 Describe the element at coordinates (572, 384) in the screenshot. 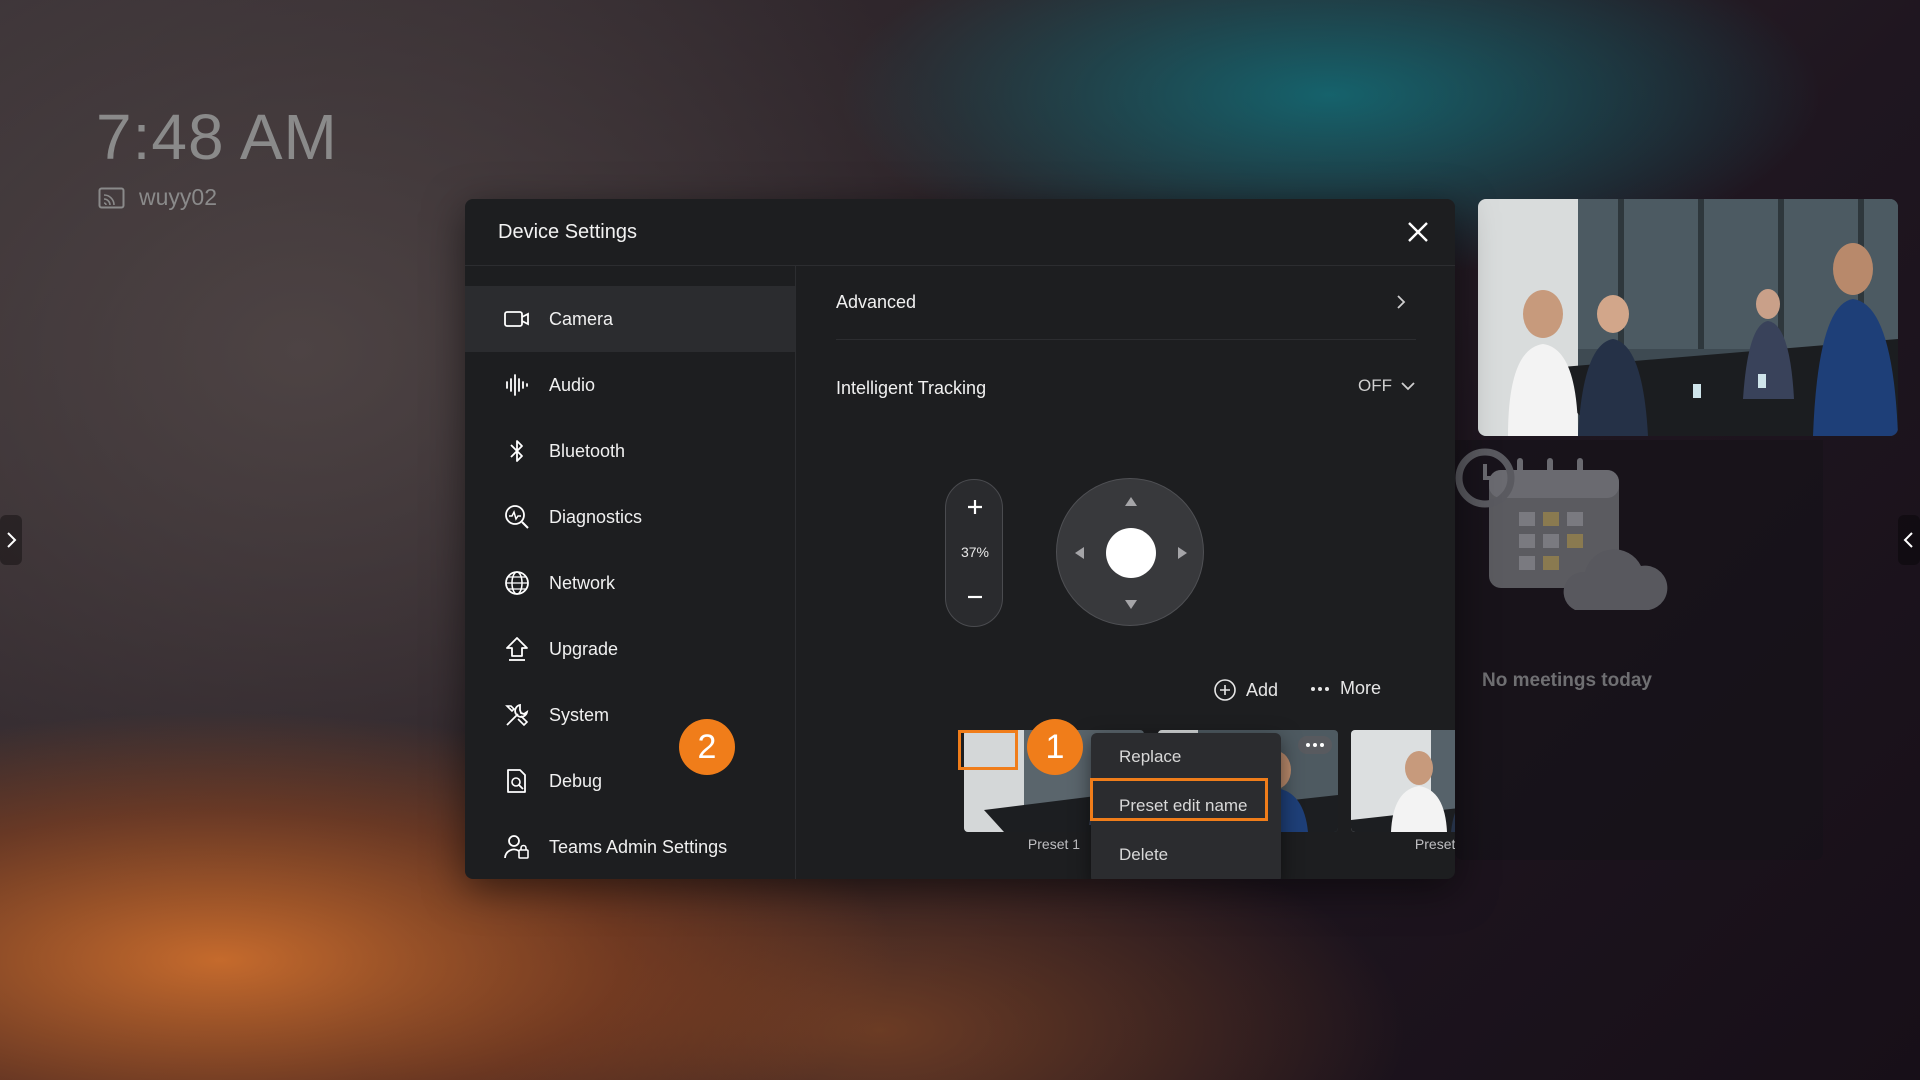

I see `sidebar-item-label: Audio` at that location.